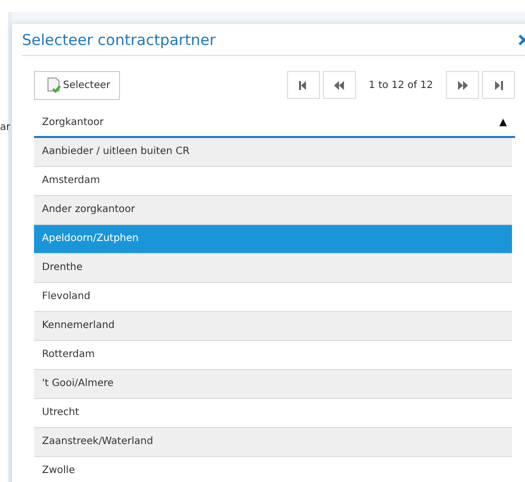 Image resolution: width=525 pixels, height=482 pixels. What do you see at coordinates (273, 210) in the screenshot?
I see `table-row: Ander zorgkantoor` at bounding box center [273, 210].